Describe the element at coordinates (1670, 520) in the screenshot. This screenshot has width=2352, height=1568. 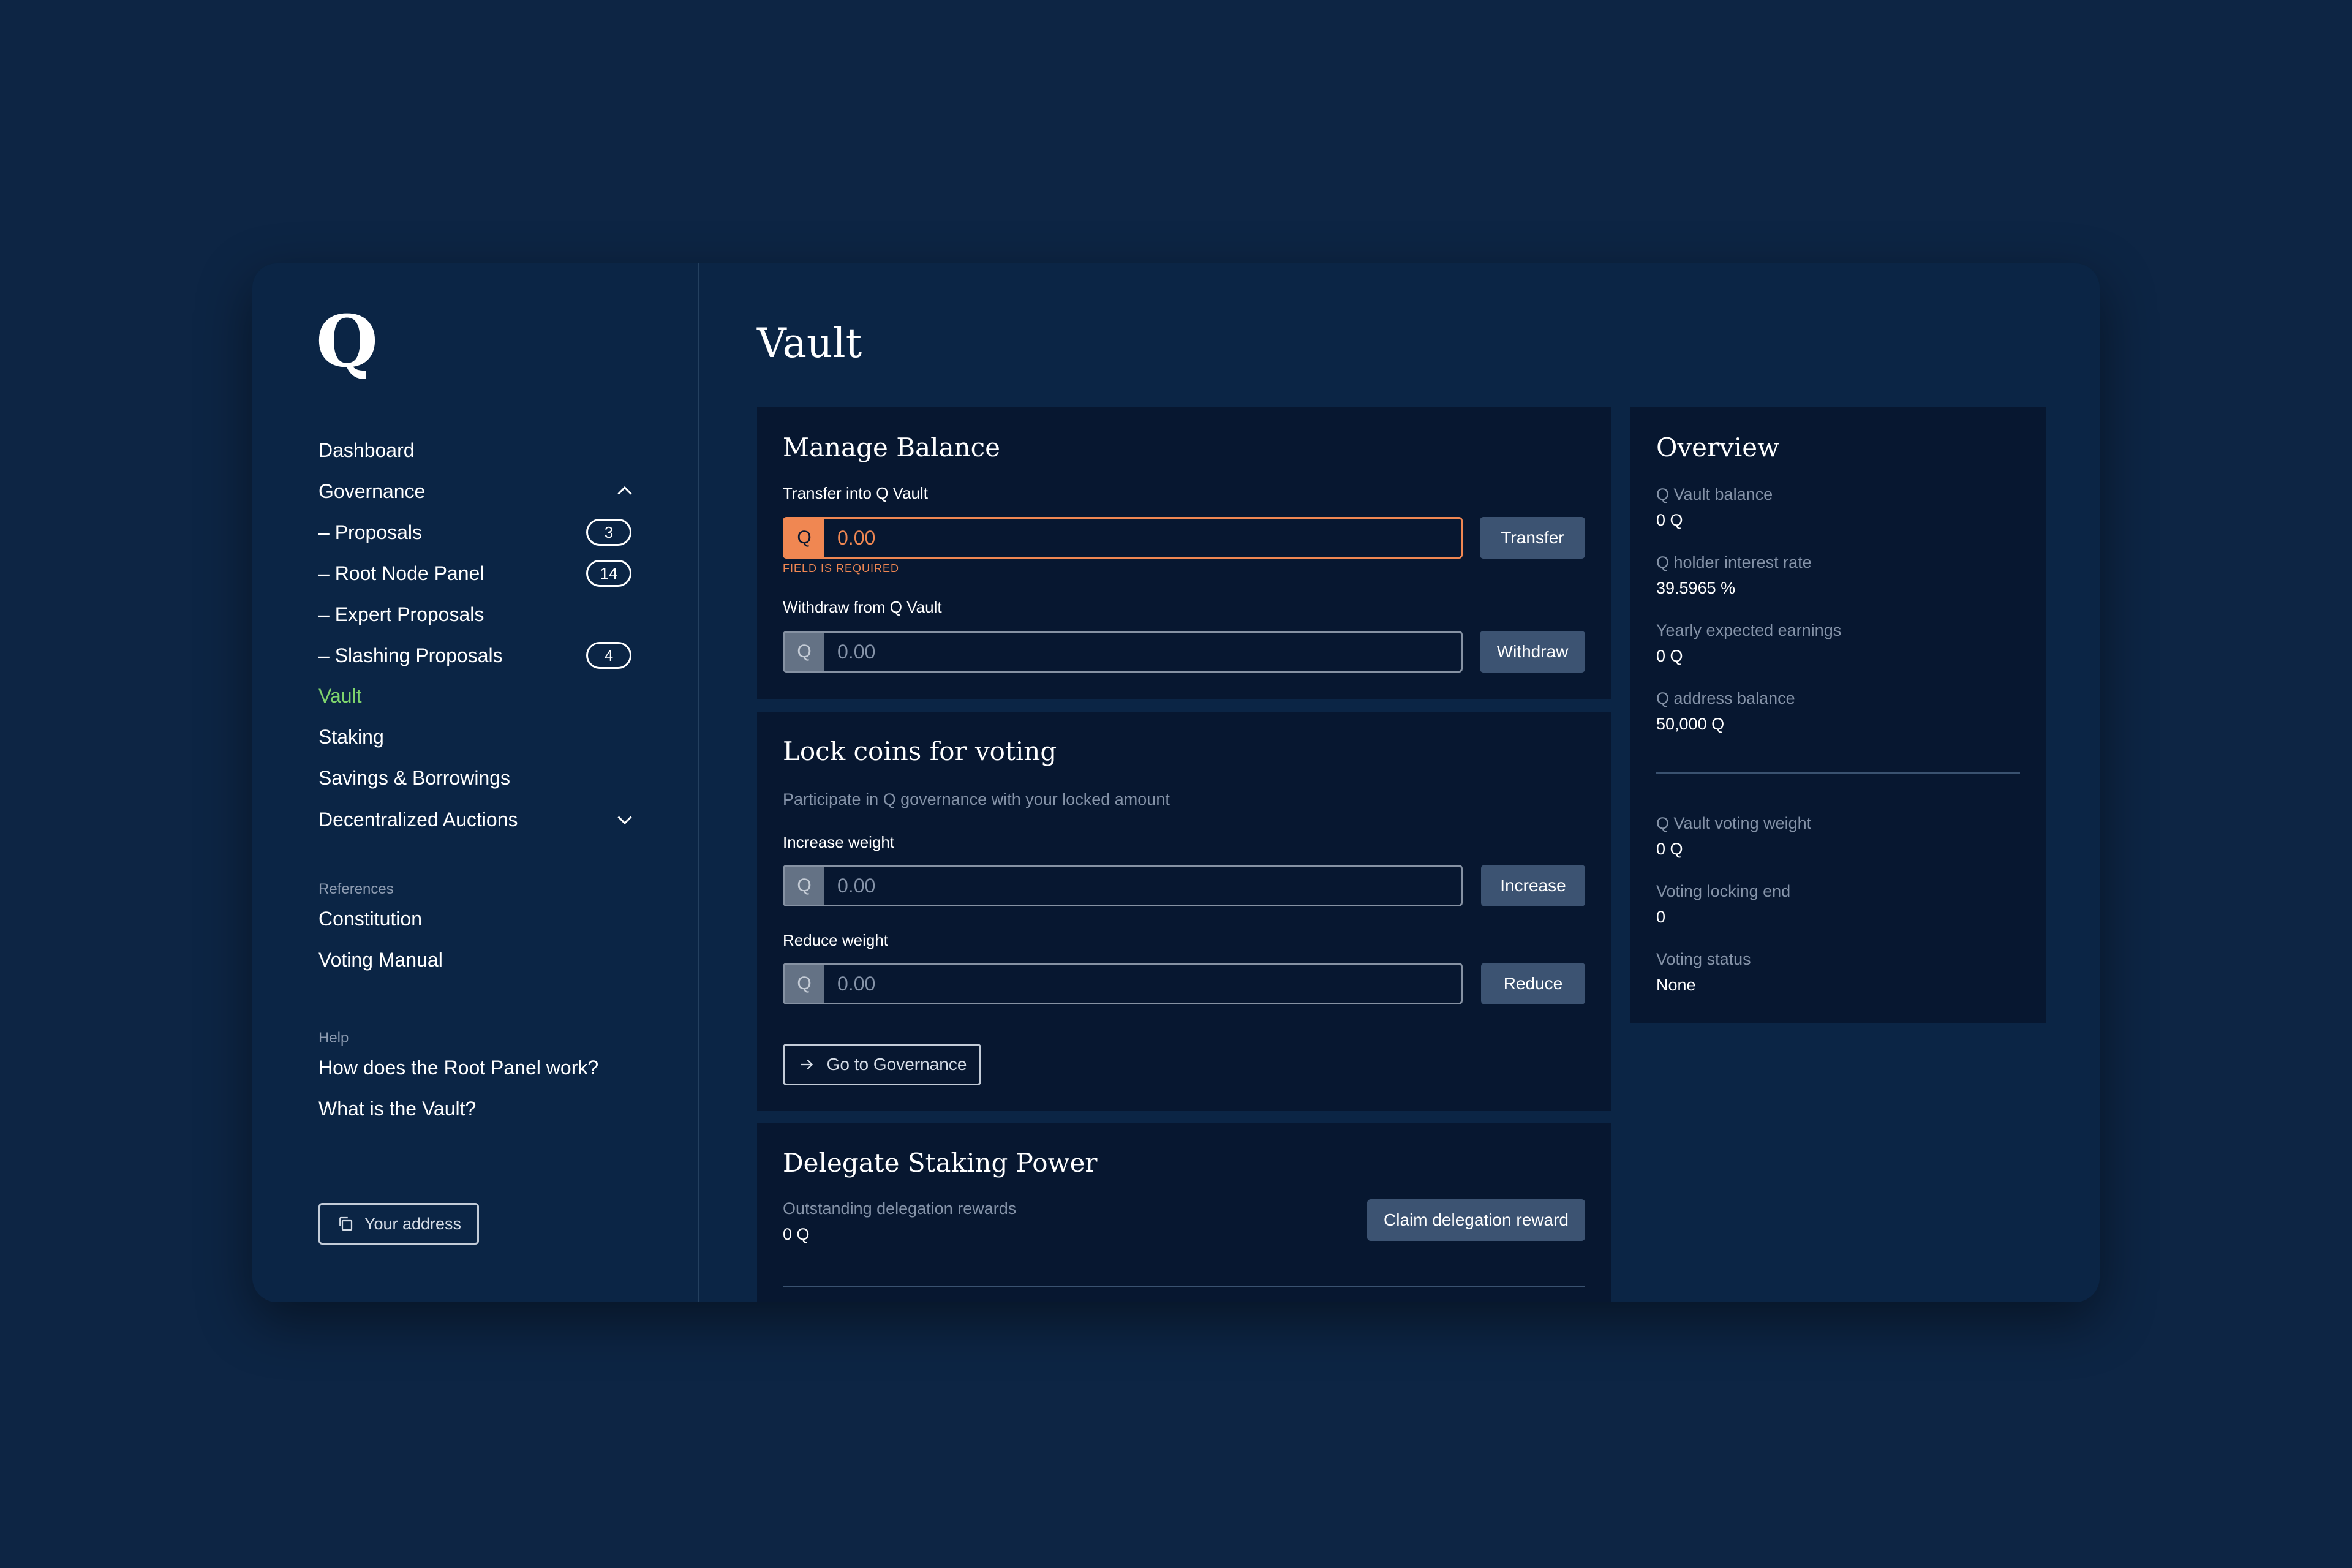
I see `vault-balance-value: 0 Q` at that location.